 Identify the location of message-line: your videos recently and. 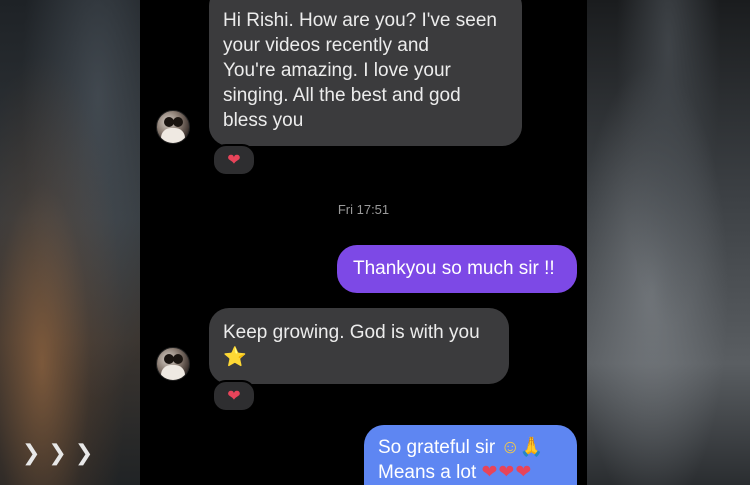
(326, 45).